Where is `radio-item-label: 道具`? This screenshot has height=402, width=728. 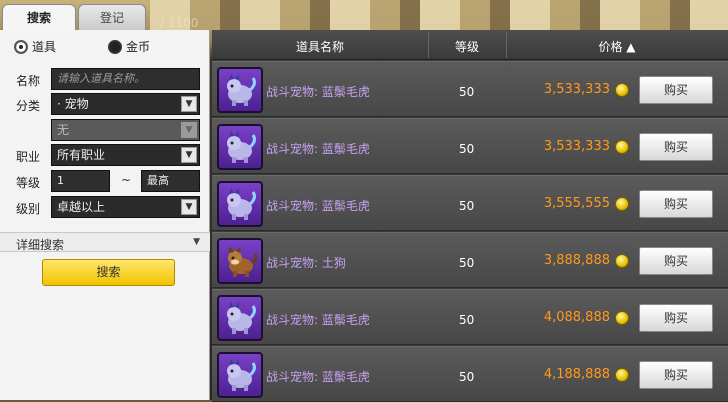
radio-item-label: 道具 is located at coordinates (44, 47).